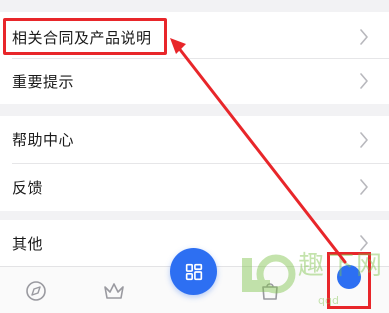  I want to click on crown-icon, so click(114, 291).